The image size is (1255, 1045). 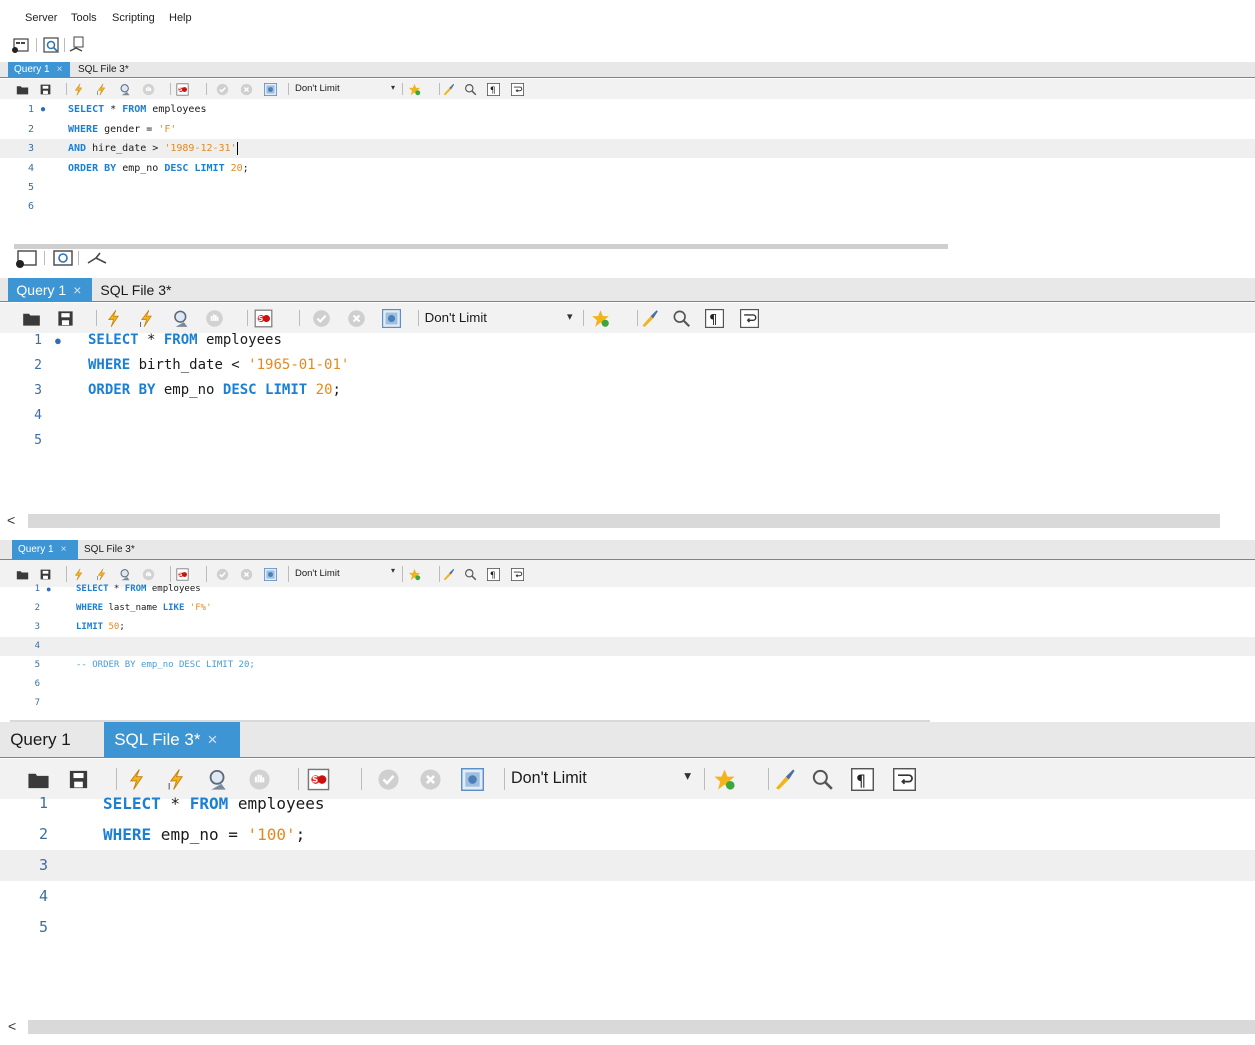 I want to click on menu-scripting: Scripting, so click(x=133, y=18).